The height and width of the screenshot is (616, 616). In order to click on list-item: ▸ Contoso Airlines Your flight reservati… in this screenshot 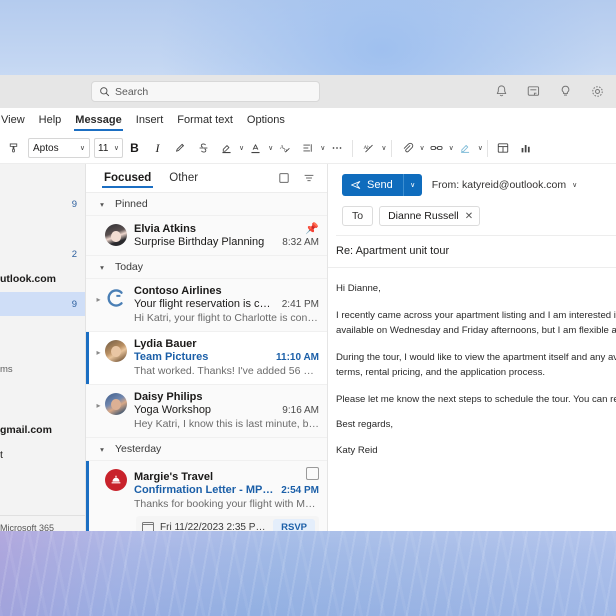, I will do `click(206, 305)`.